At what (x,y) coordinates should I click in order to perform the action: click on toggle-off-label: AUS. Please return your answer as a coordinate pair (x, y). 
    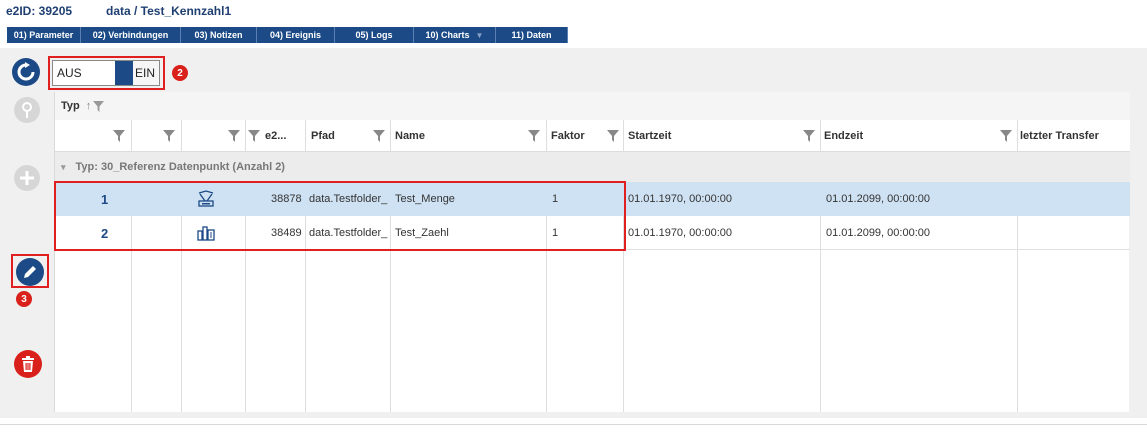
    Looking at the image, I should click on (84, 73).